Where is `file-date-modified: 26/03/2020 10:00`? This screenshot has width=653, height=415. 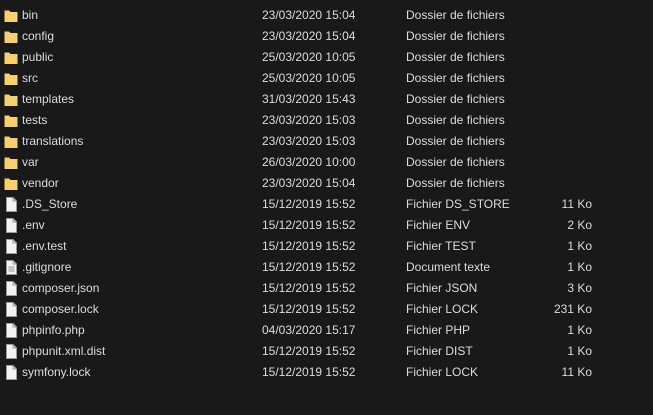
file-date-modified: 26/03/2020 10:00 is located at coordinates (309, 162).